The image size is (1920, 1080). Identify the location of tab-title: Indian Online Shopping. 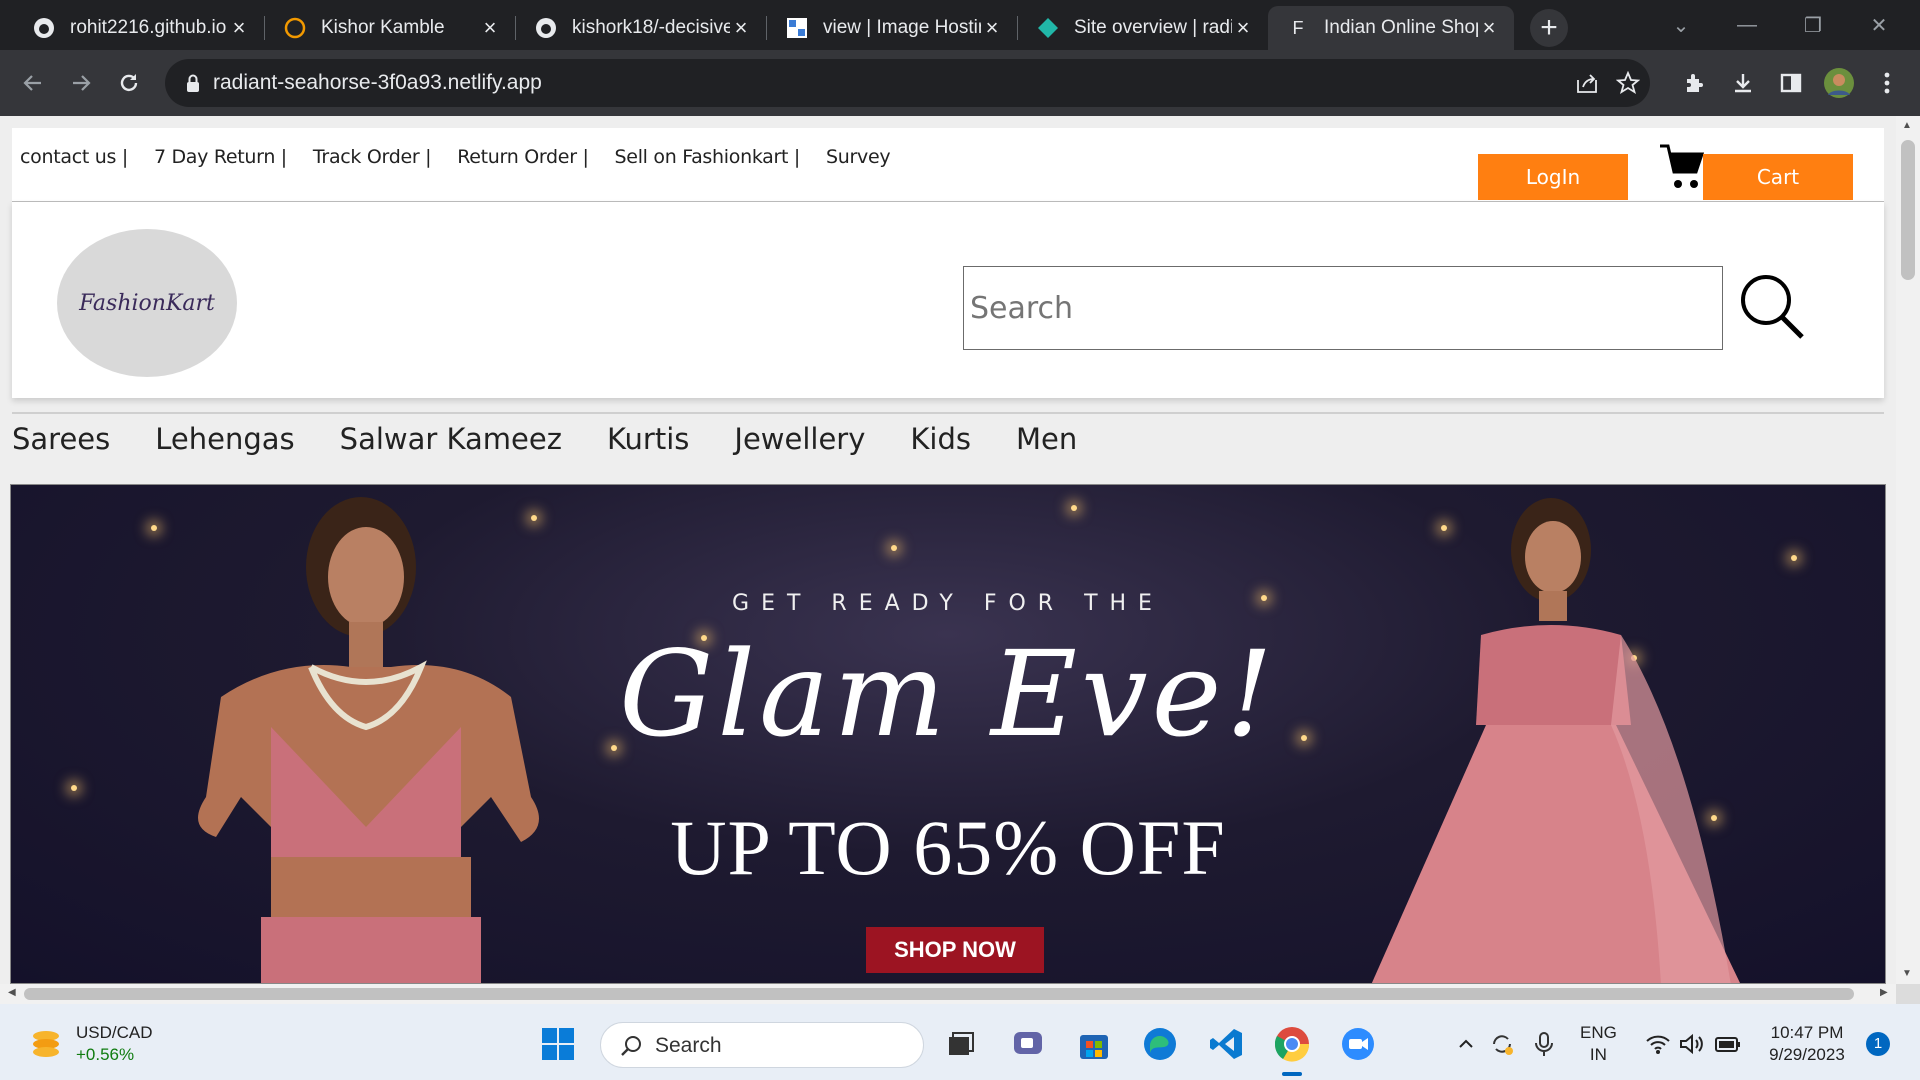
(1401, 27).